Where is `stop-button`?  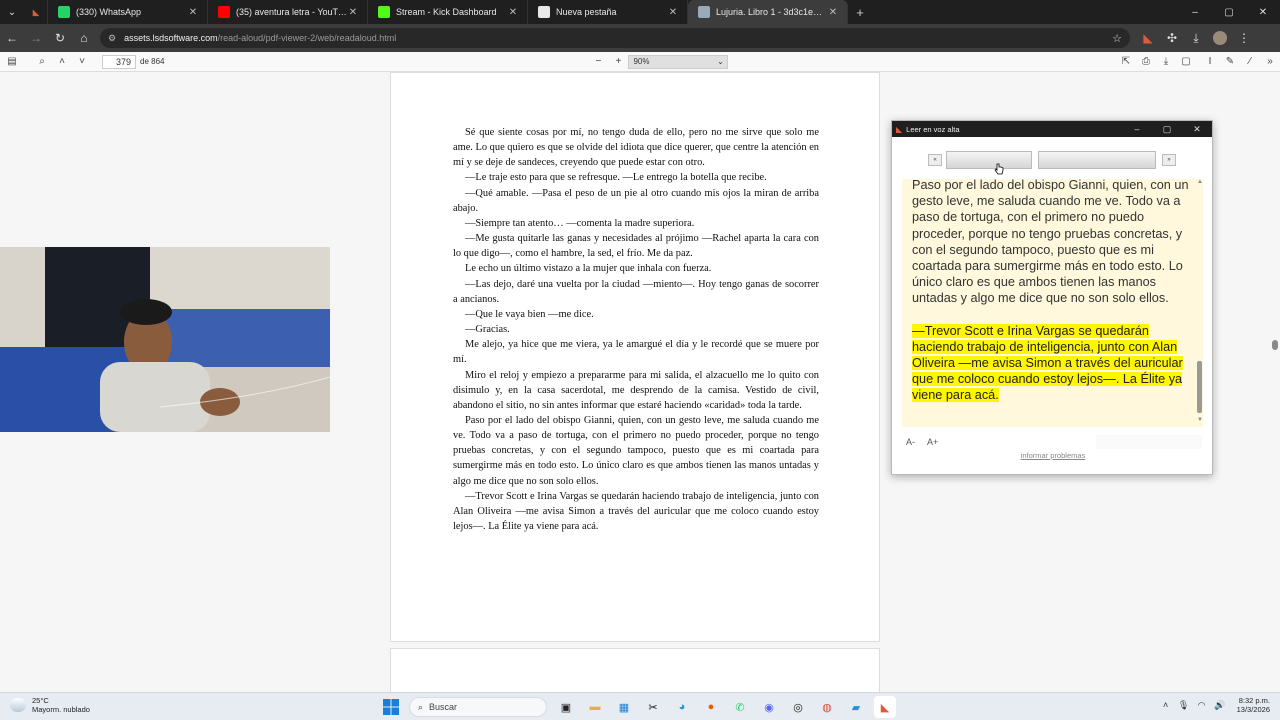
stop-button is located at coordinates (1097, 160).